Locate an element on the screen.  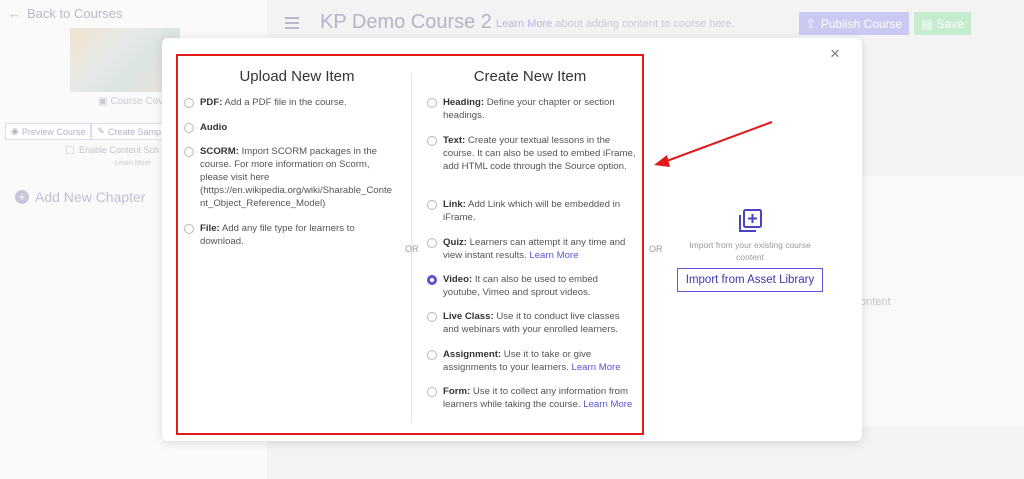
create-title: Create New Item is located at coordinates (530, 76).